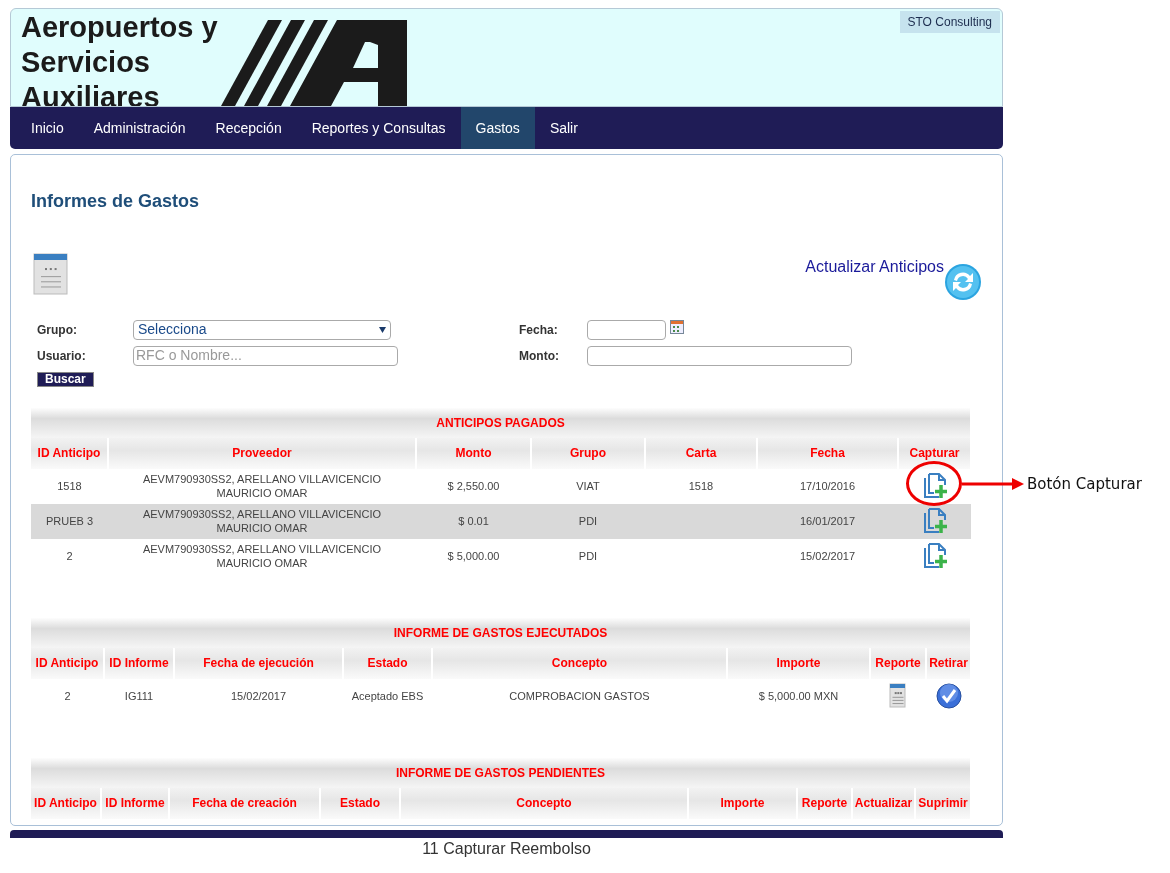 This screenshot has width=1170, height=873. I want to click on table-cell: IG111, so click(139, 696).